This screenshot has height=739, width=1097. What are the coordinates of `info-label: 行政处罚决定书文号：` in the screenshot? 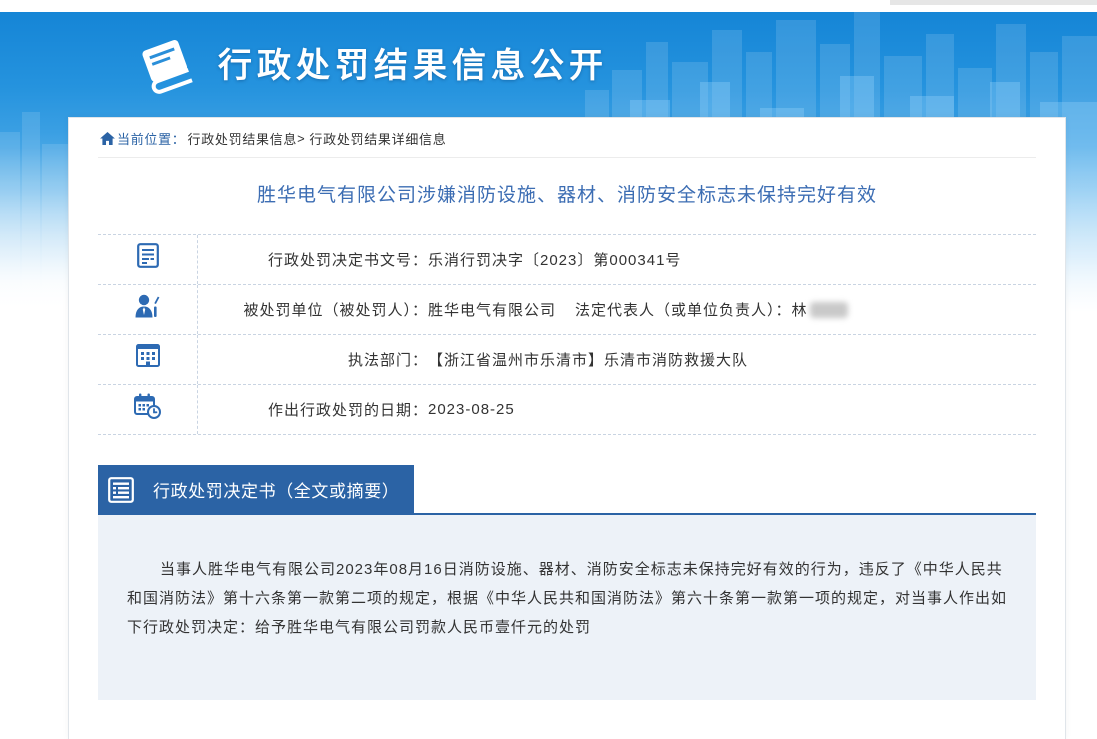 It's located at (347, 260).